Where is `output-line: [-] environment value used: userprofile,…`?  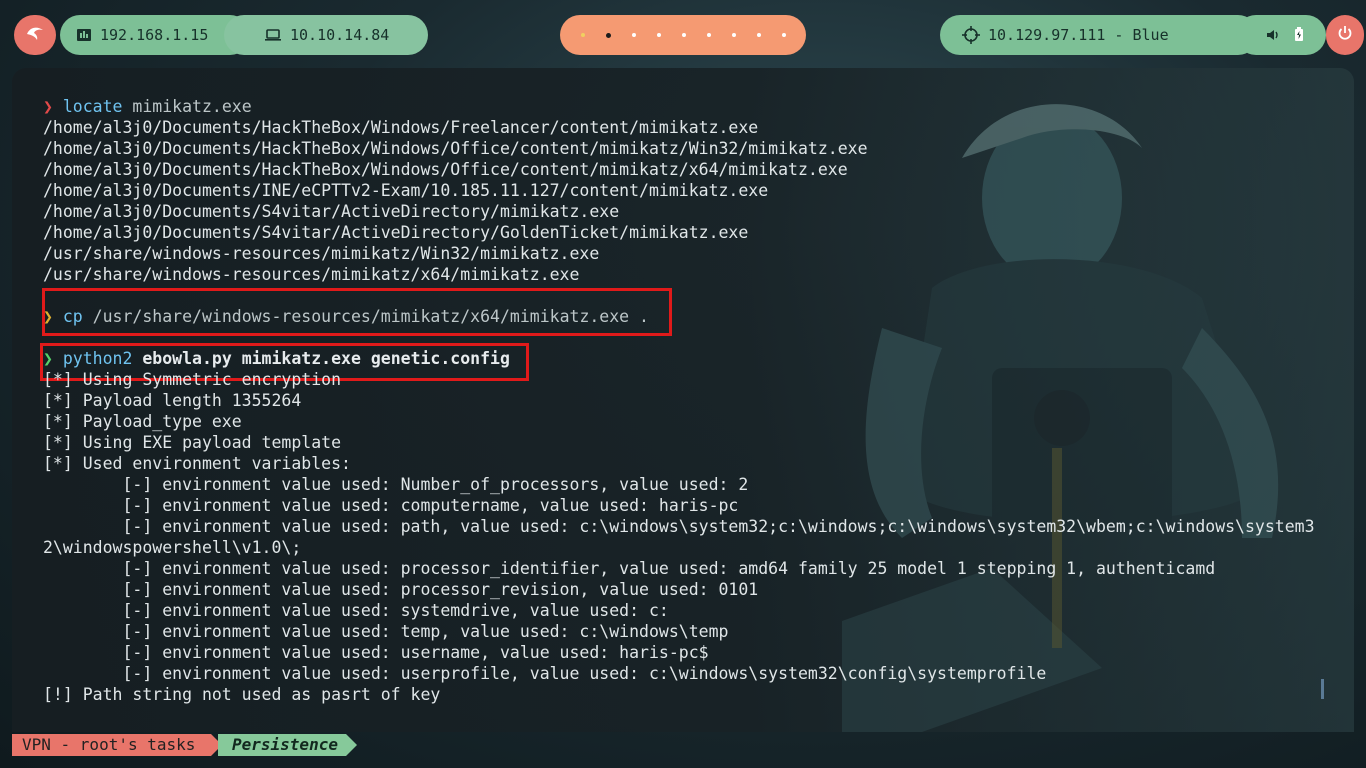 output-line: [-] environment value used: userprofile,… is located at coordinates (545, 673).